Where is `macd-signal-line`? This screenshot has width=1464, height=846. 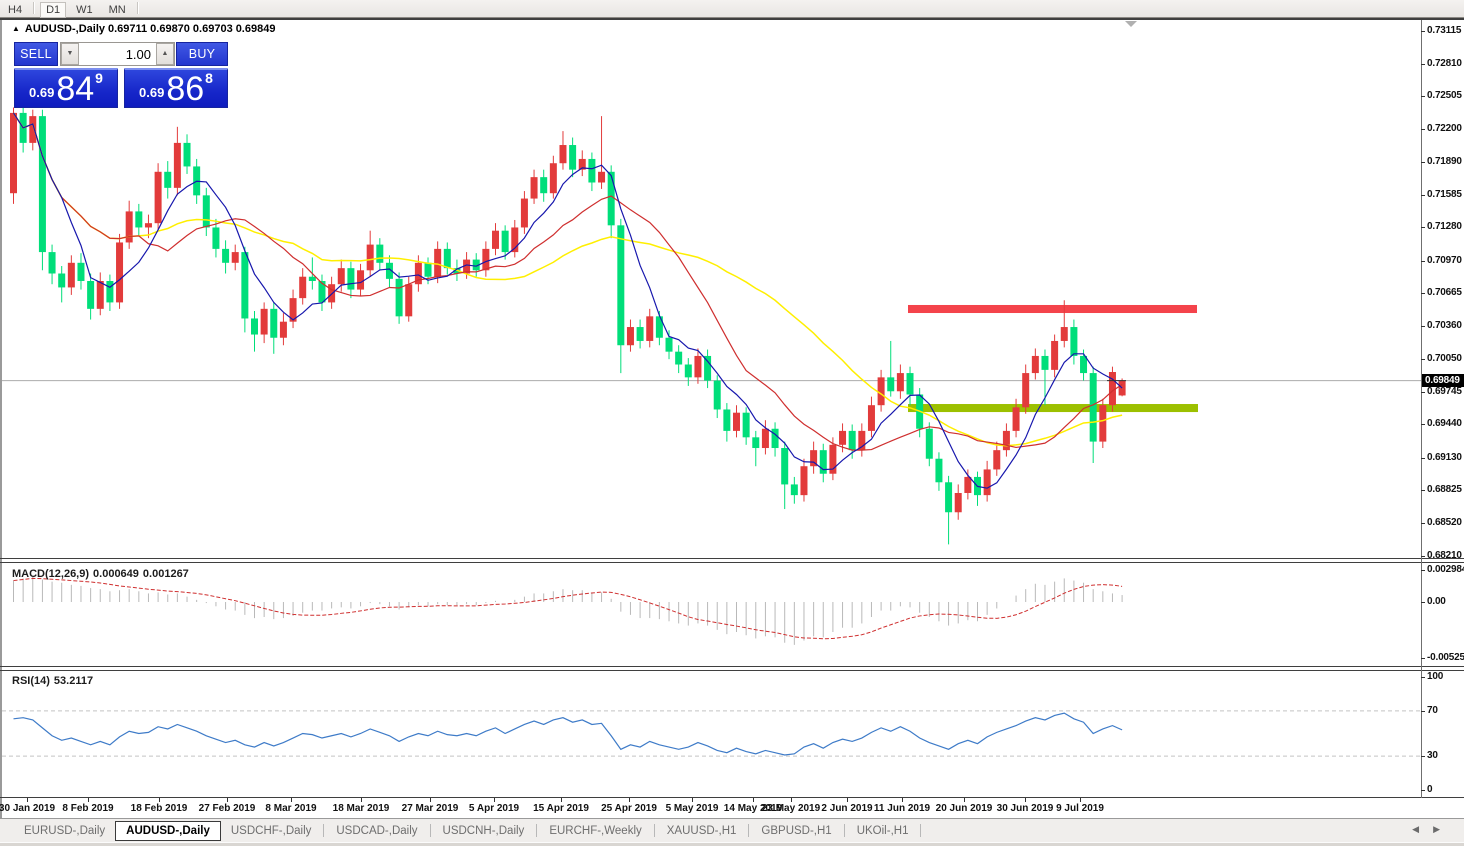 macd-signal-line is located at coordinates (568, 608).